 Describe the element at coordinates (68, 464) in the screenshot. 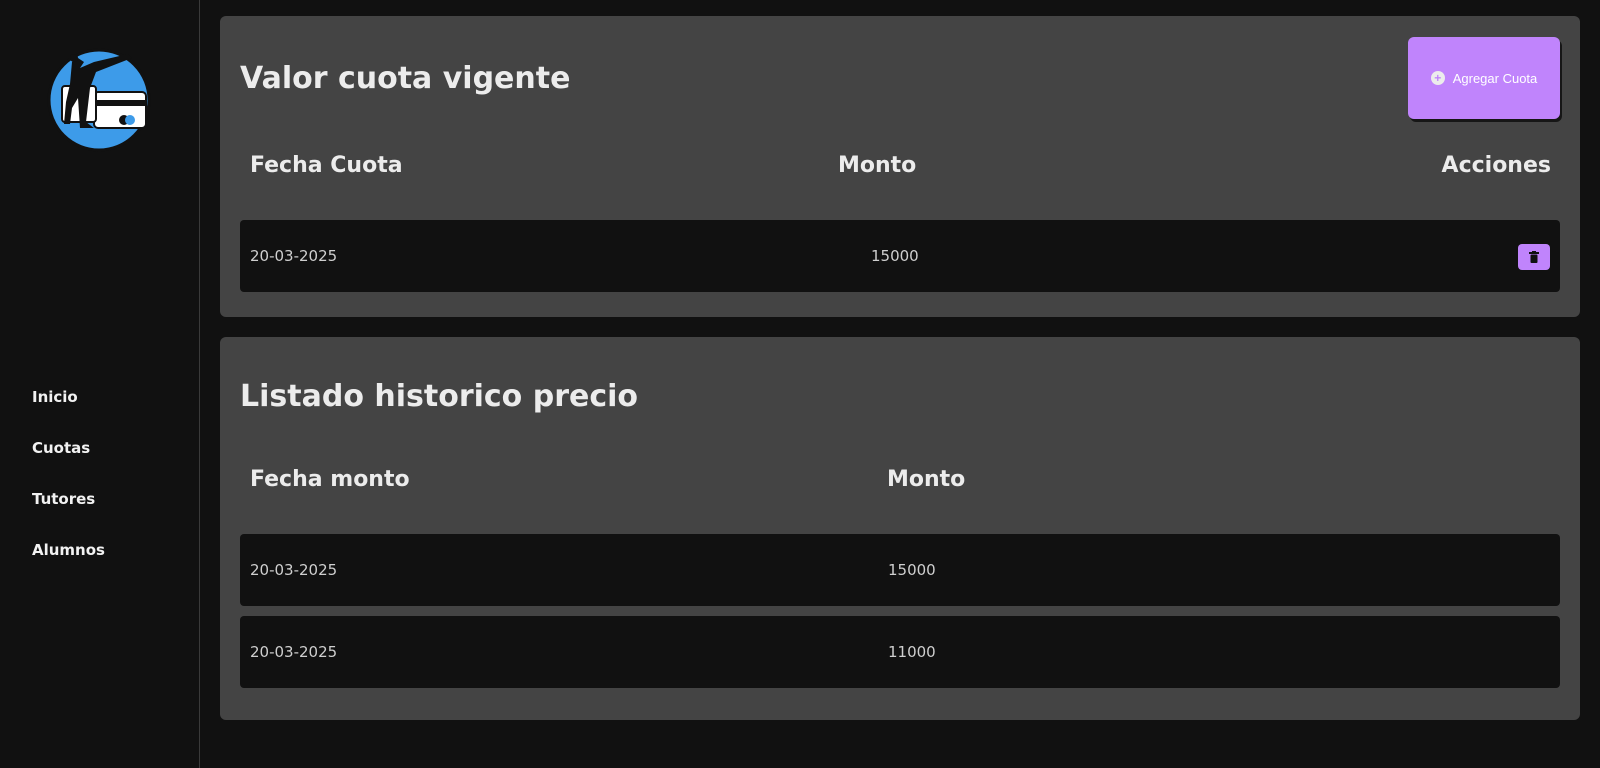

I see `sidebar-item-cuotas: Cuotas` at that location.